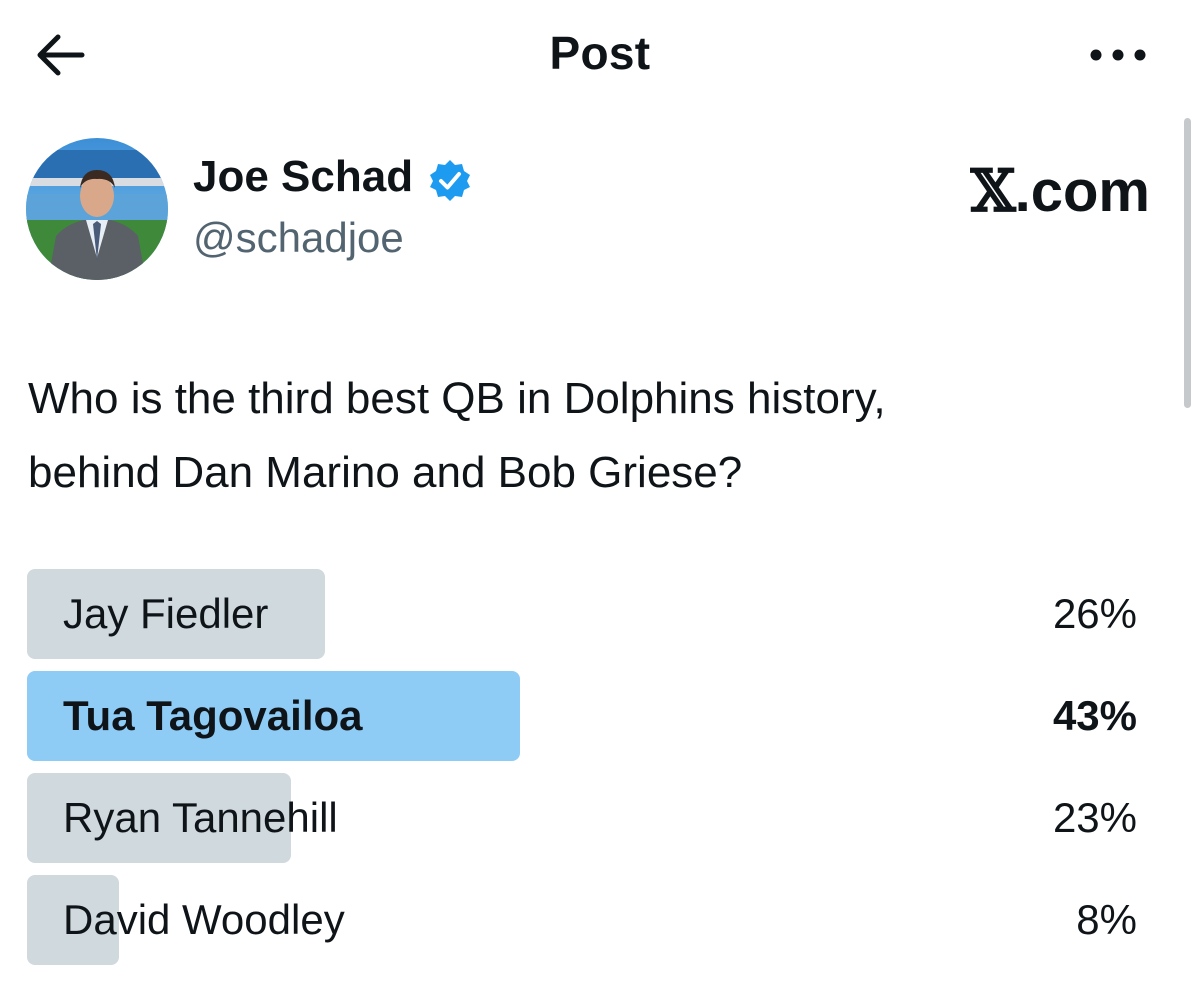  What do you see at coordinates (166, 613) in the screenshot?
I see `poll-option-label: Jay Fiedler` at bounding box center [166, 613].